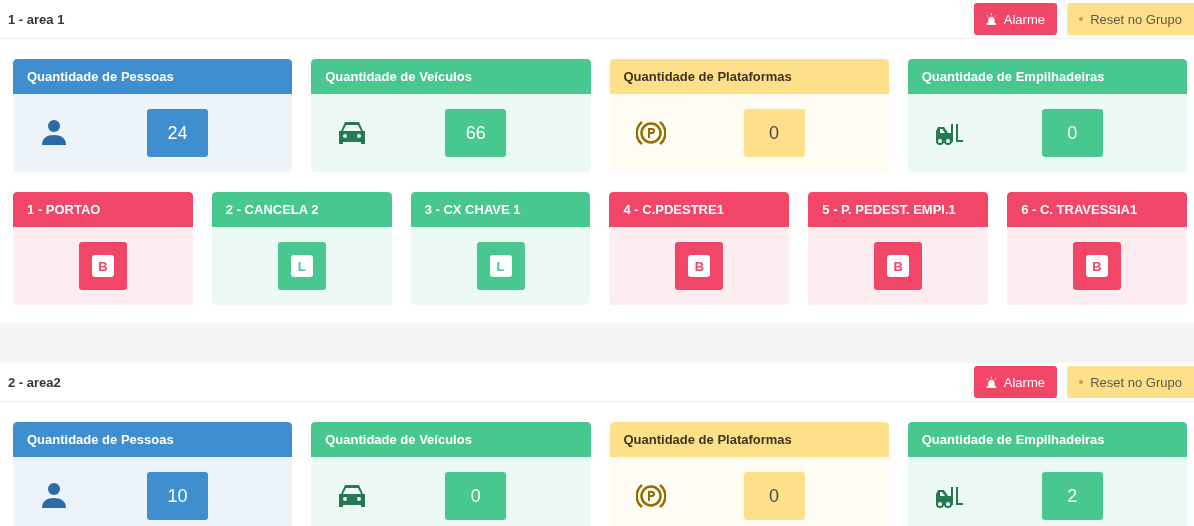 The image size is (1194, 526). Describe the element at coordinates (103, 209) in the screenshot. I see `card-header: 1 - PORTAO` at that location.